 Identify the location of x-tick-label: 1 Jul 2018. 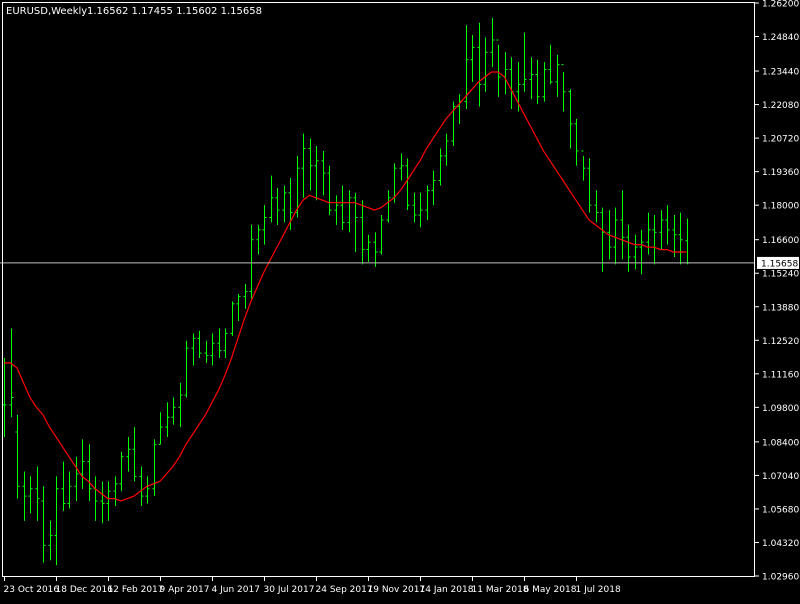
(598, 590).